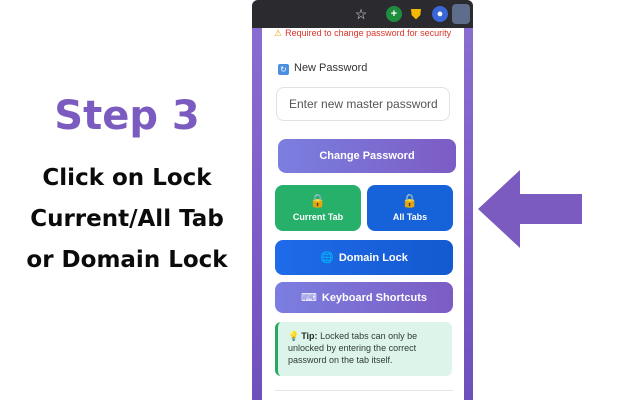 The width and height of the screenshot is (640, 400). Describe the element at coordinates (294, 336) in the screenshot. I see `lightbulb-icon: 💡` at that location.